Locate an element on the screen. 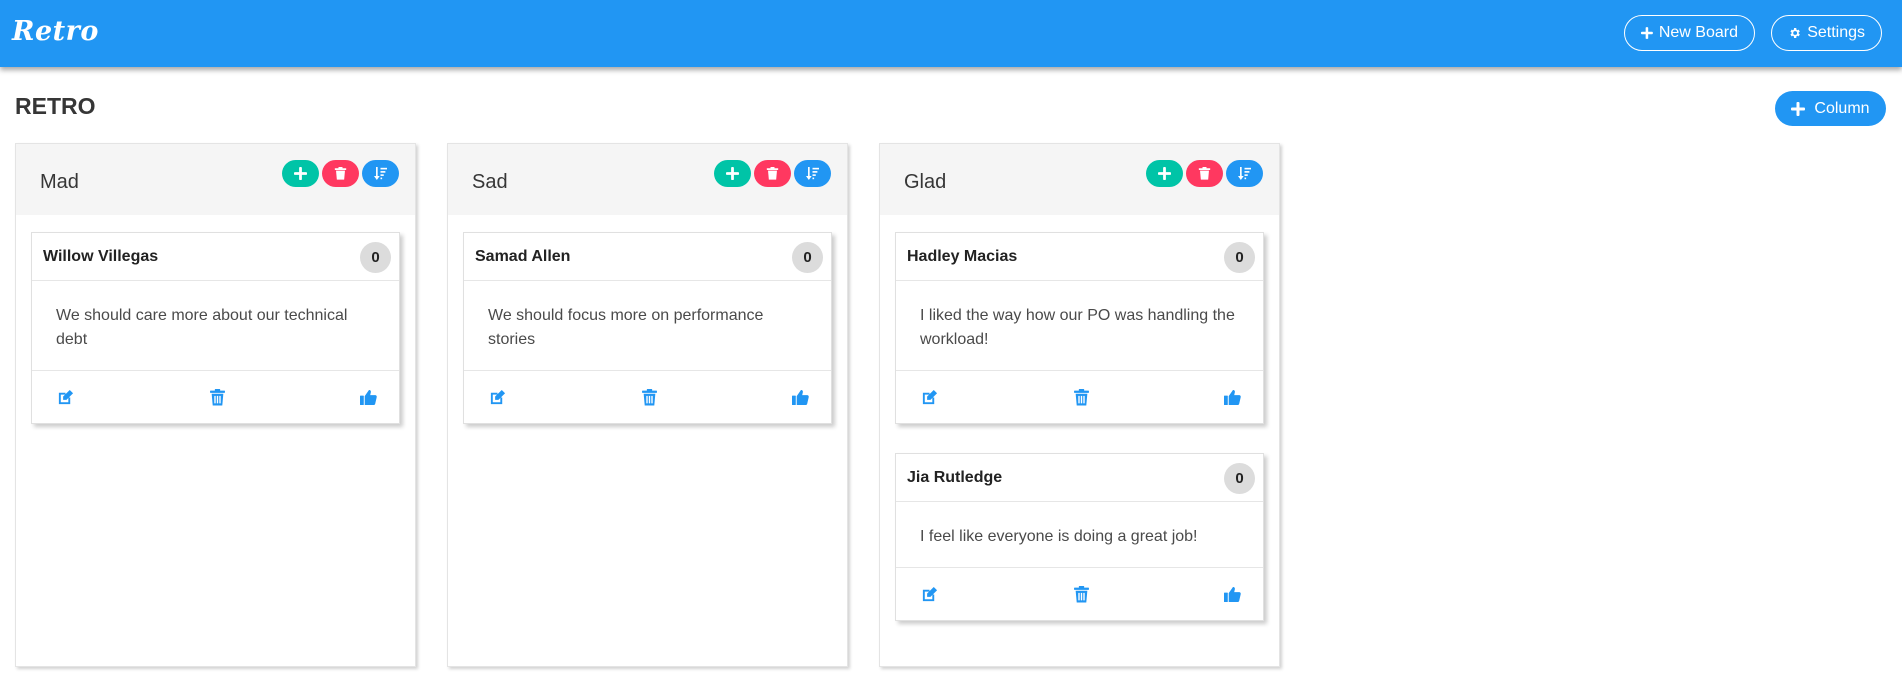 The height and width of the screenshot is (685, 1902). column-title: Sad is located at coordinates (490, 182).